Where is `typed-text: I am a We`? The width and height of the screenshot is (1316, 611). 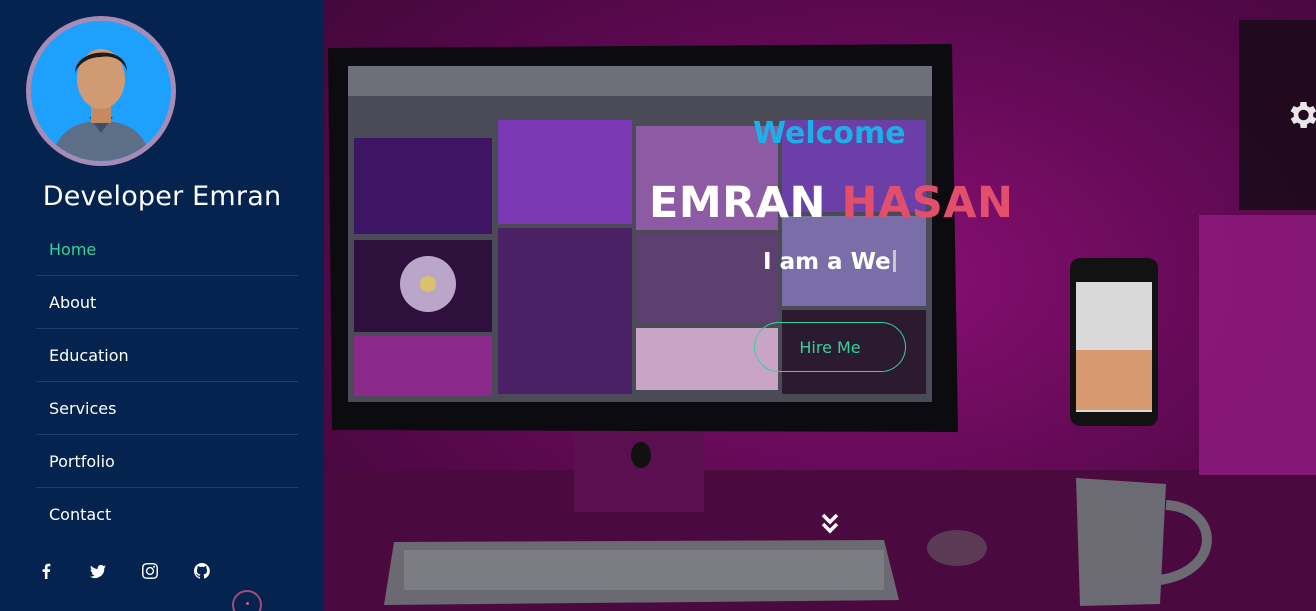
typed-text: I am a We is located at coordinates (827, 262).